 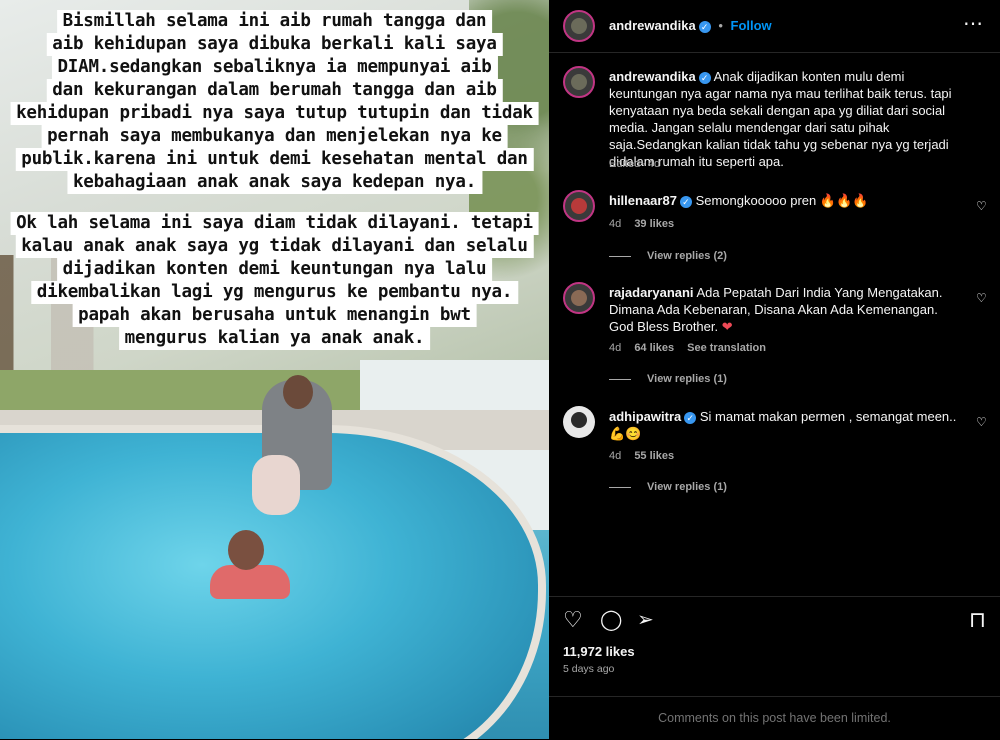 I want to click on view-replies-label: View replies (2), so click(x=687, y=256).